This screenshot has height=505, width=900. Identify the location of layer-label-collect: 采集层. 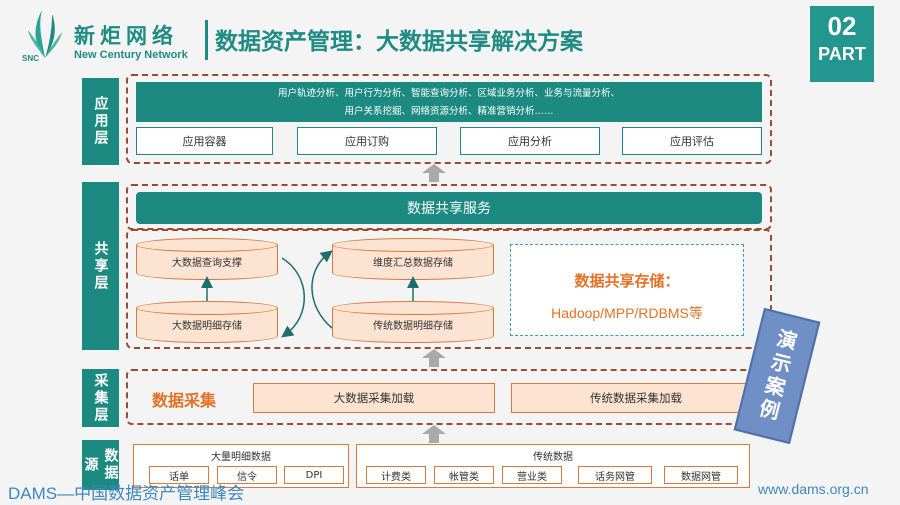
(100, 398).